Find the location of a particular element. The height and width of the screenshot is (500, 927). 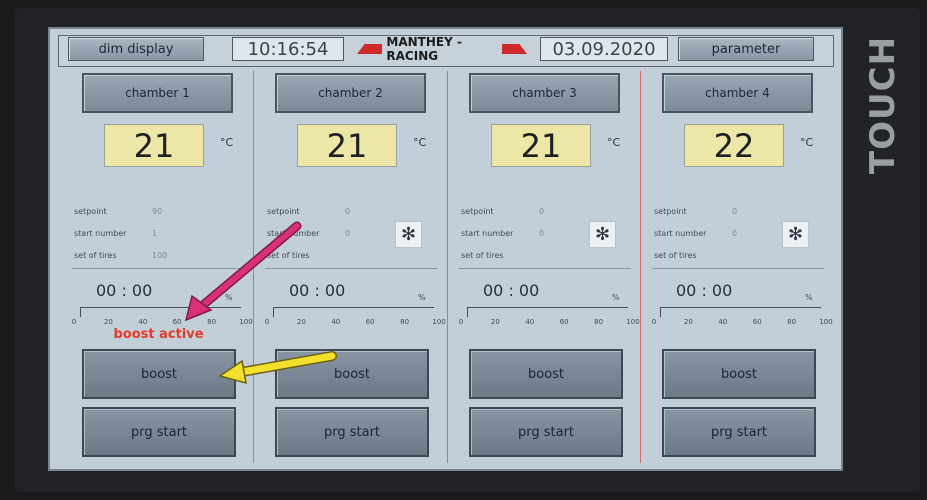

set-of-tires-value: 100 is located at coordinates (160, 255).